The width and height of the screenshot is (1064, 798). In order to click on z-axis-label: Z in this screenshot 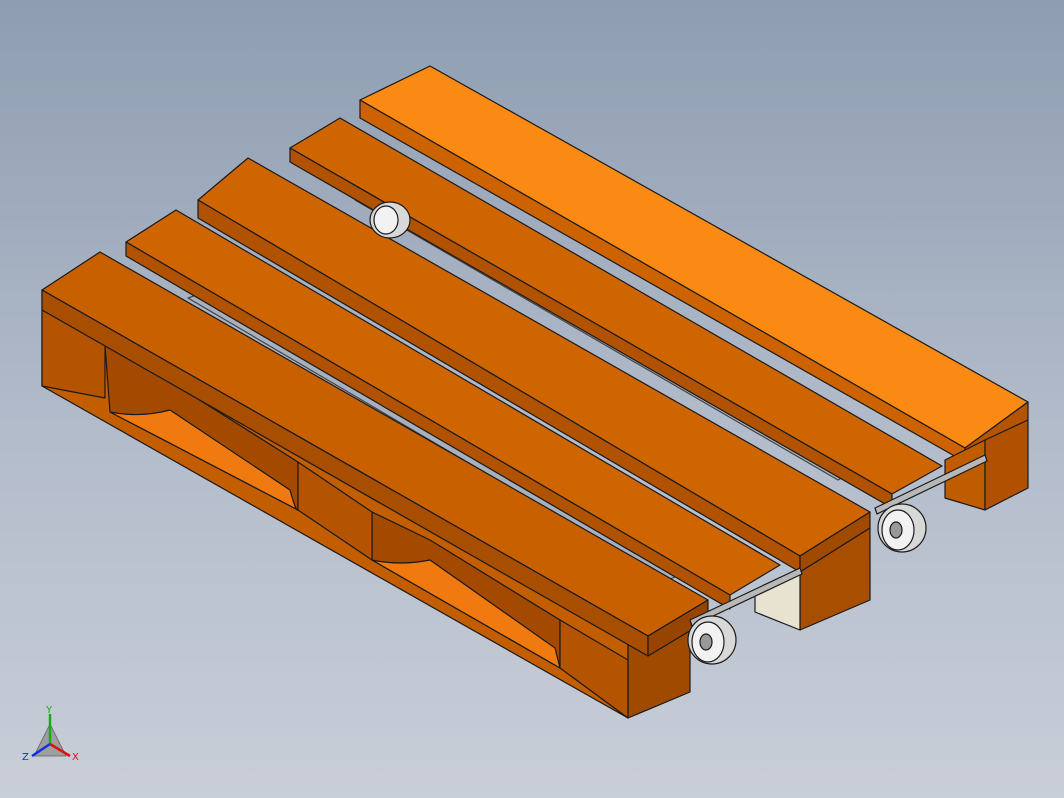, I will do `click(25, 757)`.